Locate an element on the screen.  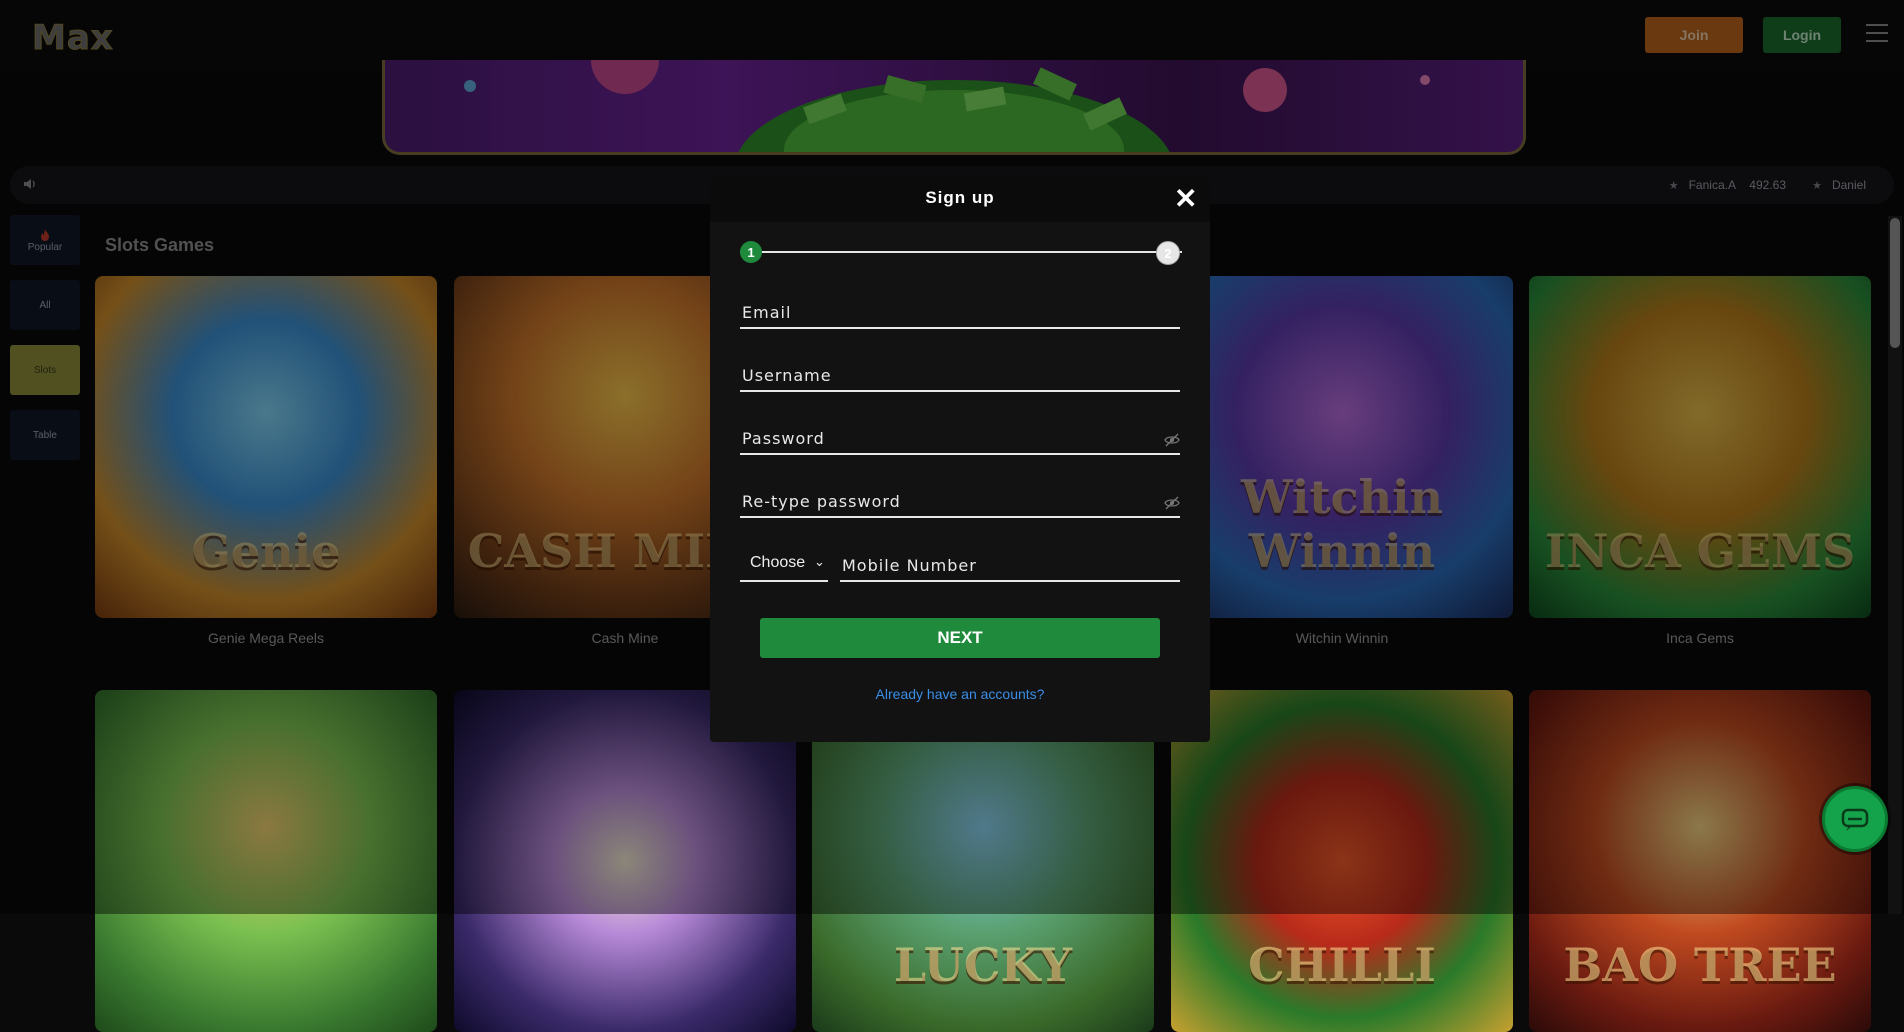
step-indicator-1: 1 is located at coordinates (751, 252).